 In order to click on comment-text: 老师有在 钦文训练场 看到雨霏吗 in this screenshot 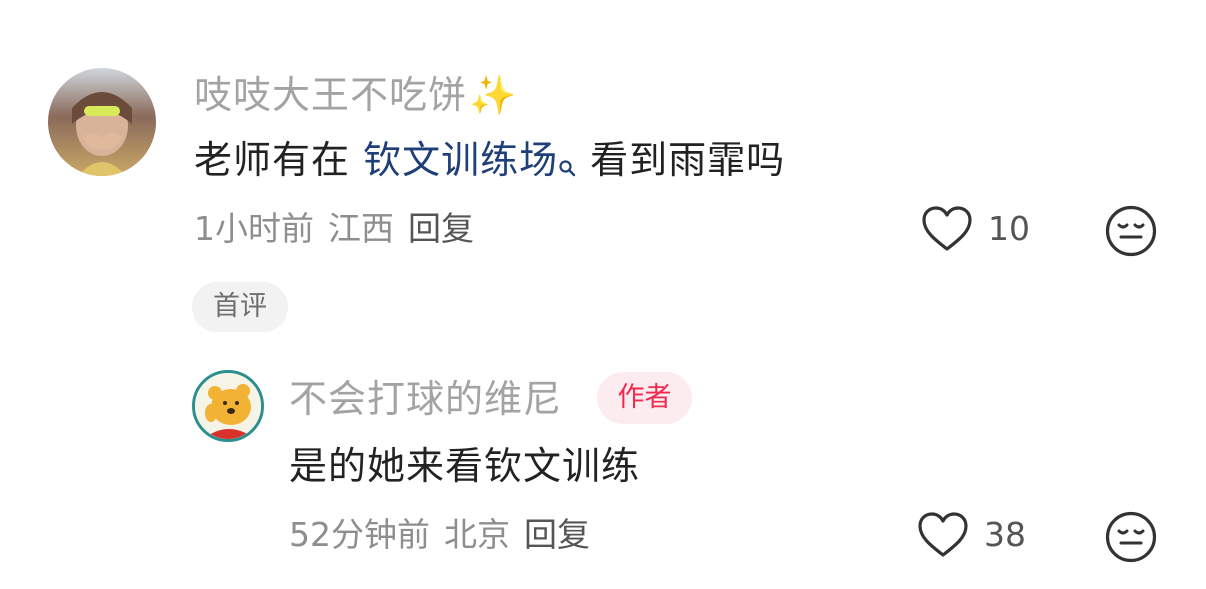, I will do `click(489, 162)`.